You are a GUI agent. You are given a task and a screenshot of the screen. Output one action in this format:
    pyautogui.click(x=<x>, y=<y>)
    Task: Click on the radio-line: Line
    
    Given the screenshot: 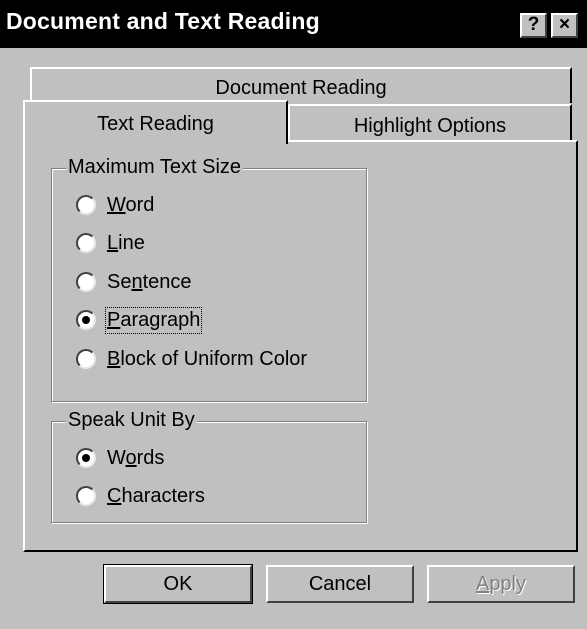 What is the action you would take?
    pyautogui.click(x=110, y=243)
    